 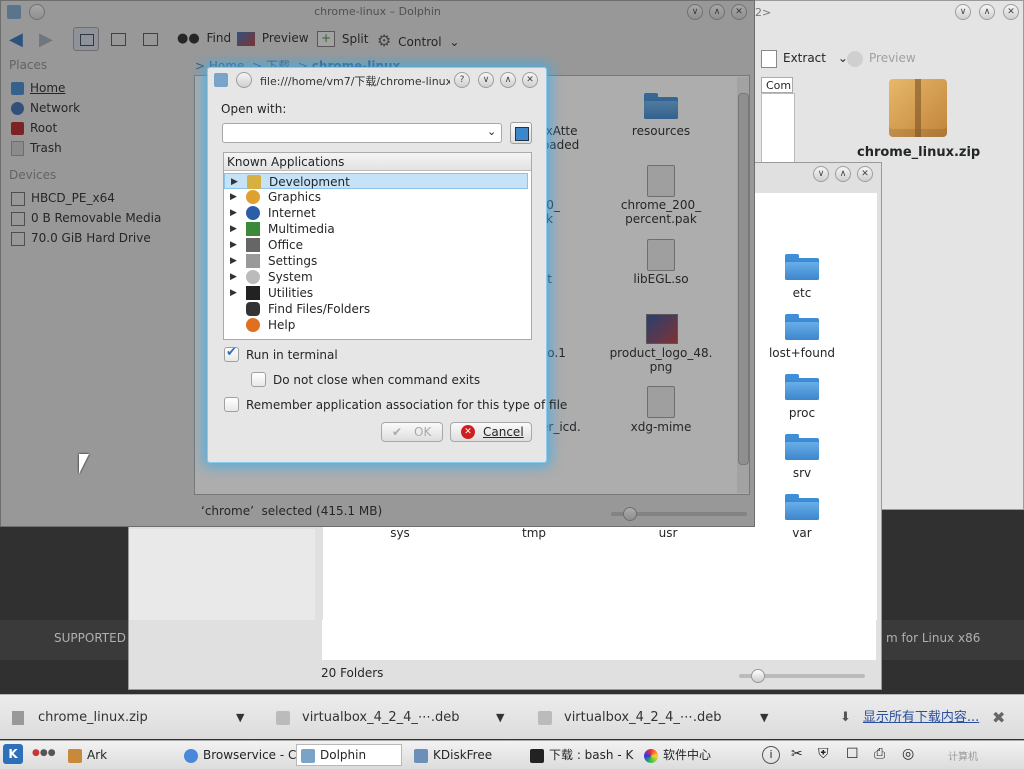 What do you see at coordinates (771, 755) in the screenshot?
I see `tray-info-icon: i` at bounding box center [771, 755].